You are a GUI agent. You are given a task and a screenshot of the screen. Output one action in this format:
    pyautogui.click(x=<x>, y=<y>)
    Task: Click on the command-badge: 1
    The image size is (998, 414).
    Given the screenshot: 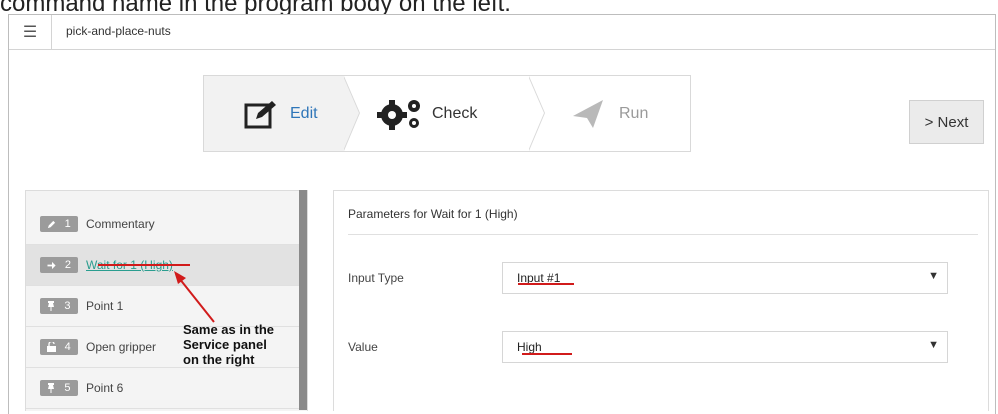 What is the action you would take?
    pyautogui.click(x=59, y=224)
    